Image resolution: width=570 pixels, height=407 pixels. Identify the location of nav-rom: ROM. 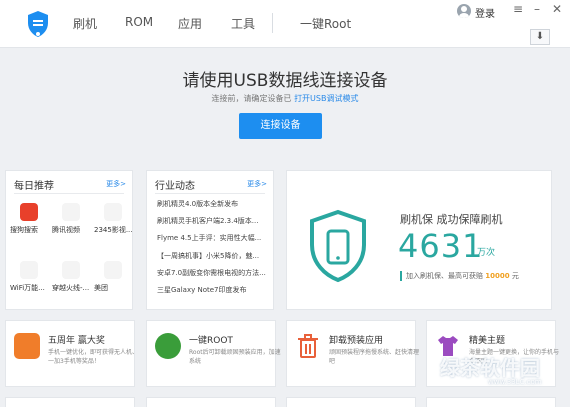
(139, 22).